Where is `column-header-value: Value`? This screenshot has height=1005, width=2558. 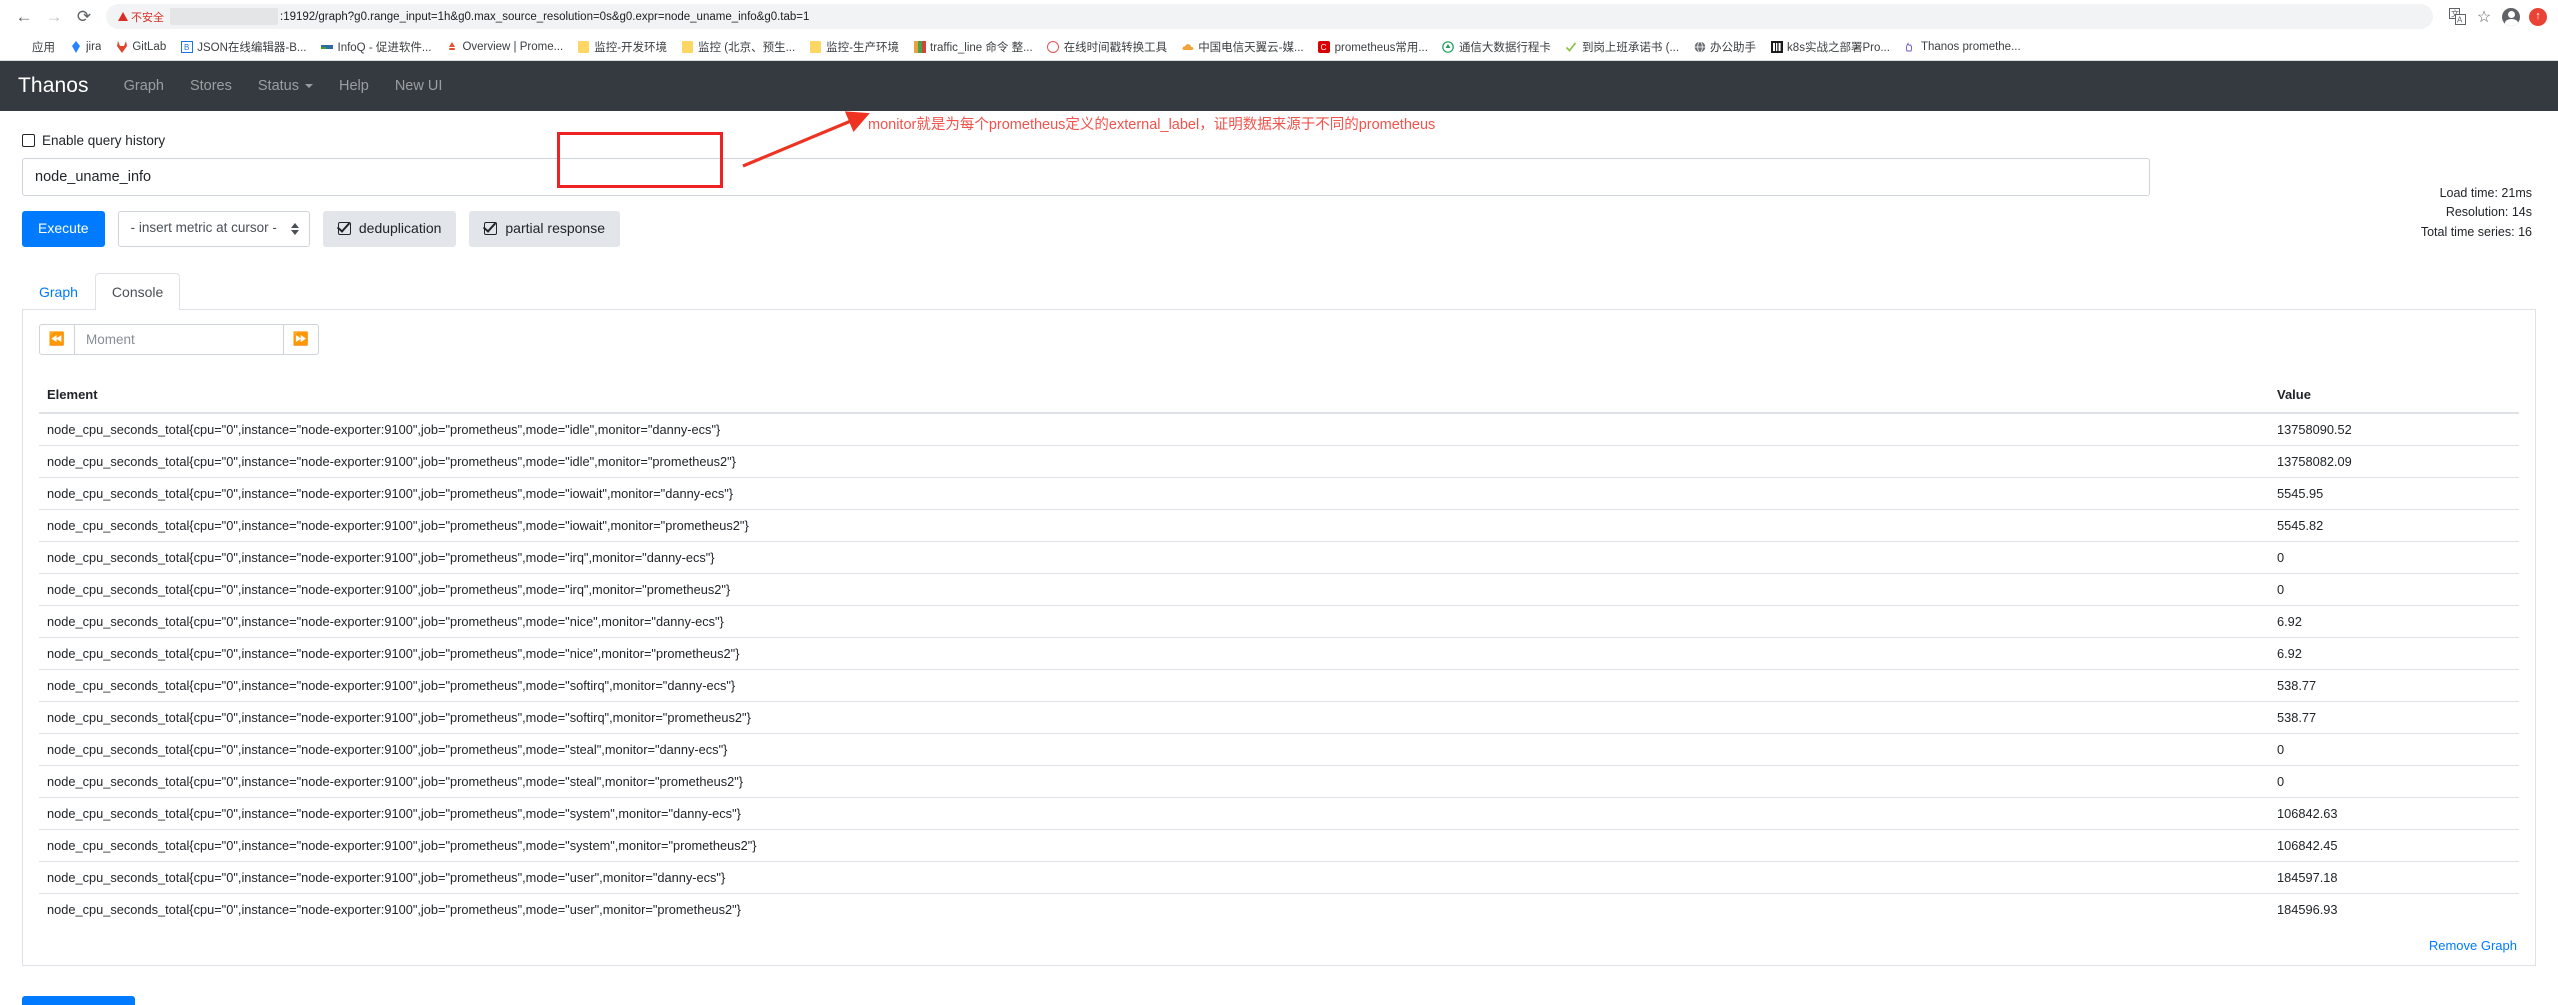 column-header-value: Value is located at coordinates (2394, 397).